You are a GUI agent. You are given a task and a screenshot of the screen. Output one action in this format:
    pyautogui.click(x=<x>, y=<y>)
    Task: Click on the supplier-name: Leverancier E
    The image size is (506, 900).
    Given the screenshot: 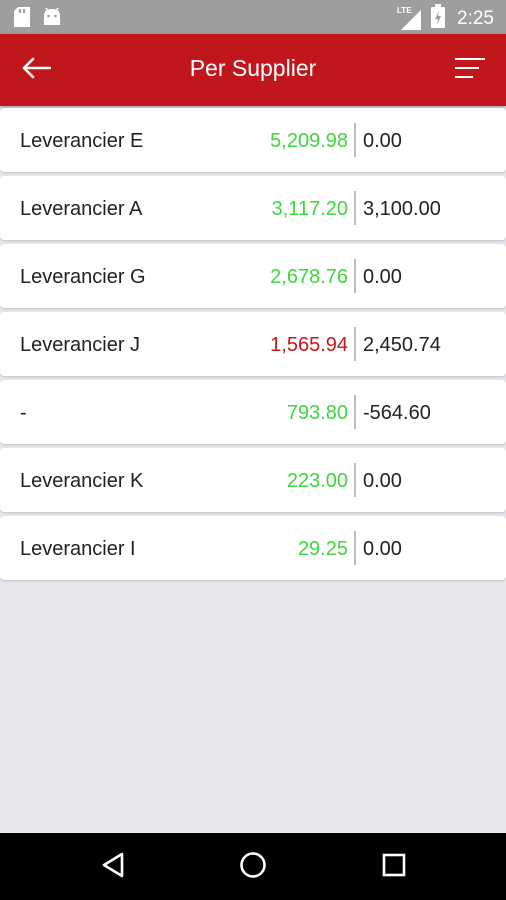 What is the action you would take?
    pyautogui.click(x=82, y=141)
    